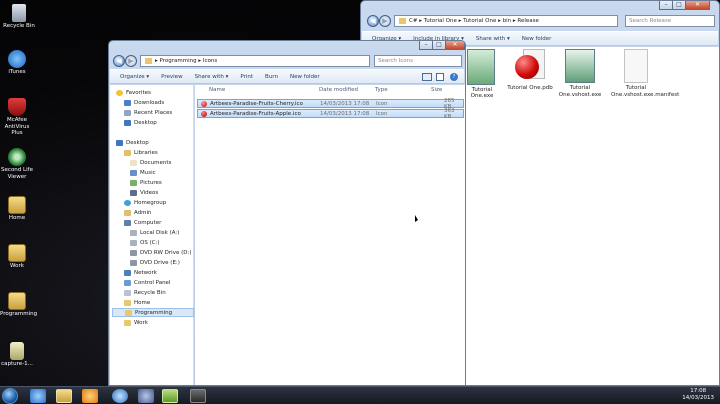  Describe the element at coordinates (132, 142) in the screenshot. I see `nav-item-desktop: Desktop` at that location.